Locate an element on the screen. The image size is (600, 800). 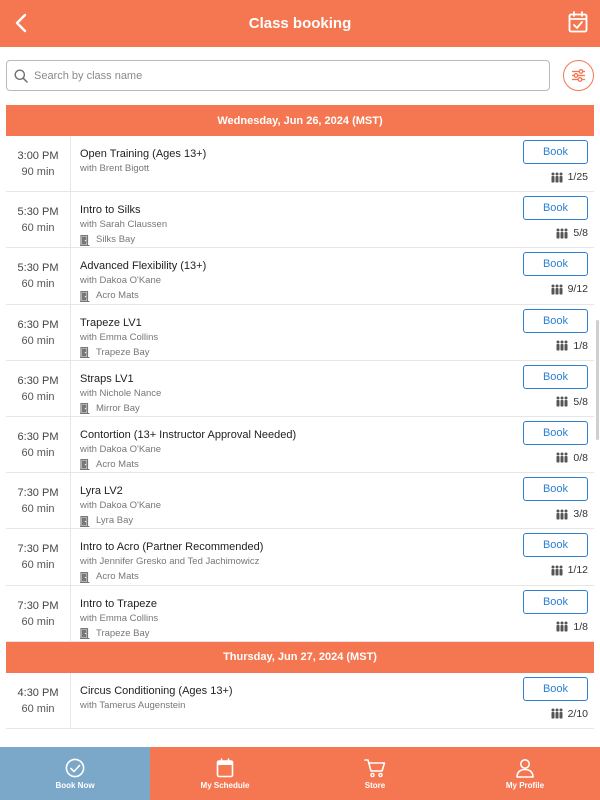
room-name: Silks Bay is located at coordinates (116, 240).